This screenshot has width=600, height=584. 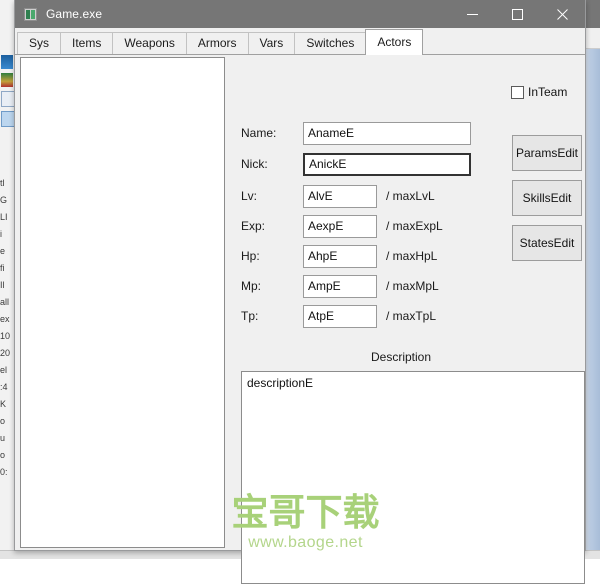 I want to click on inteam-checkbox-row: InTeam, so click(x=539, y=92).